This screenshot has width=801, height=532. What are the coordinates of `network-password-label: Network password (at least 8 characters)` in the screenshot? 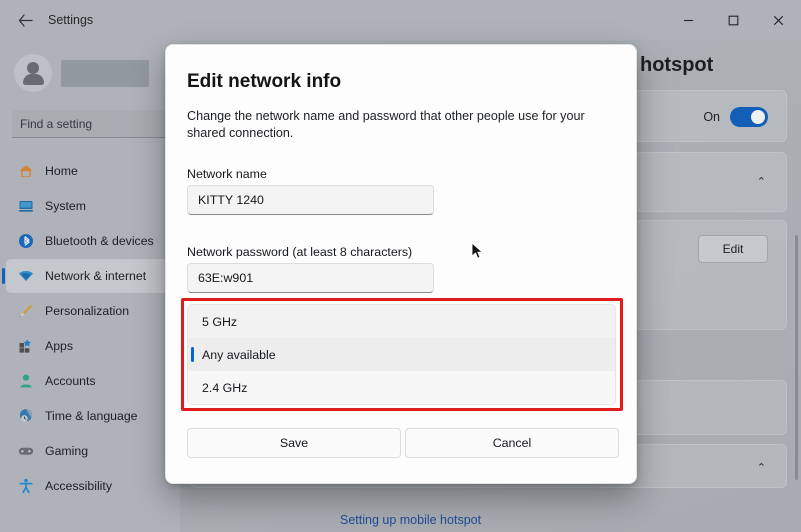 It's located at (300, 252).